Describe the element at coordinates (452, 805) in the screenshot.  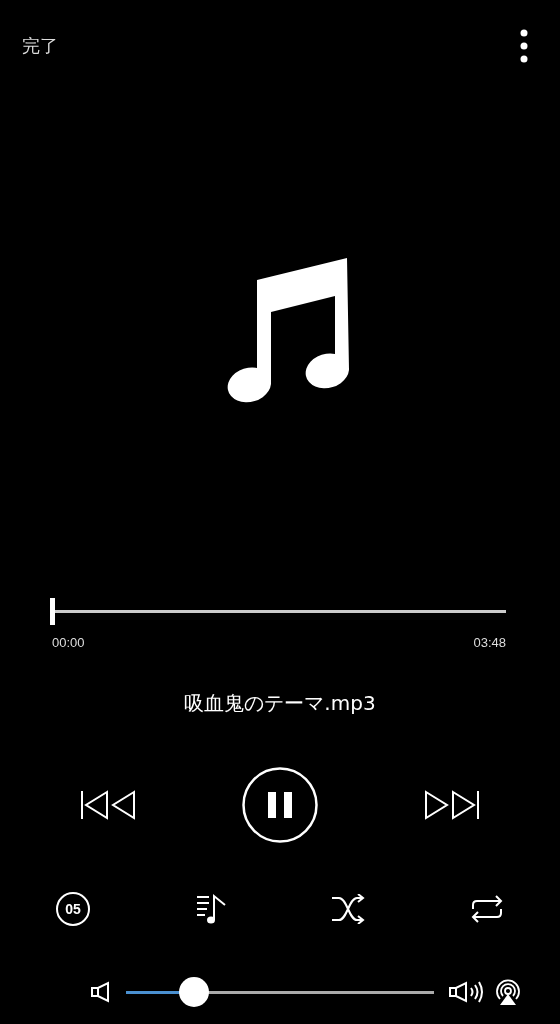
I see `next-track-icon` at that location.